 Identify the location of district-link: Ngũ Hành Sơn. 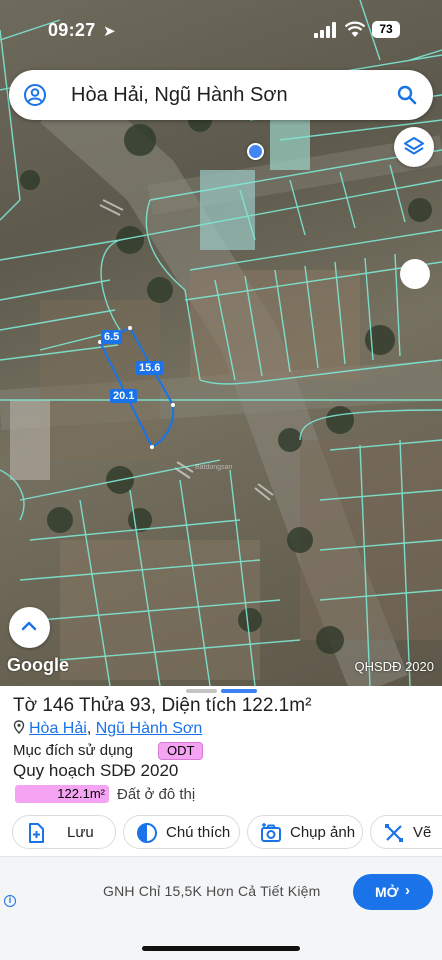
(149, 728).